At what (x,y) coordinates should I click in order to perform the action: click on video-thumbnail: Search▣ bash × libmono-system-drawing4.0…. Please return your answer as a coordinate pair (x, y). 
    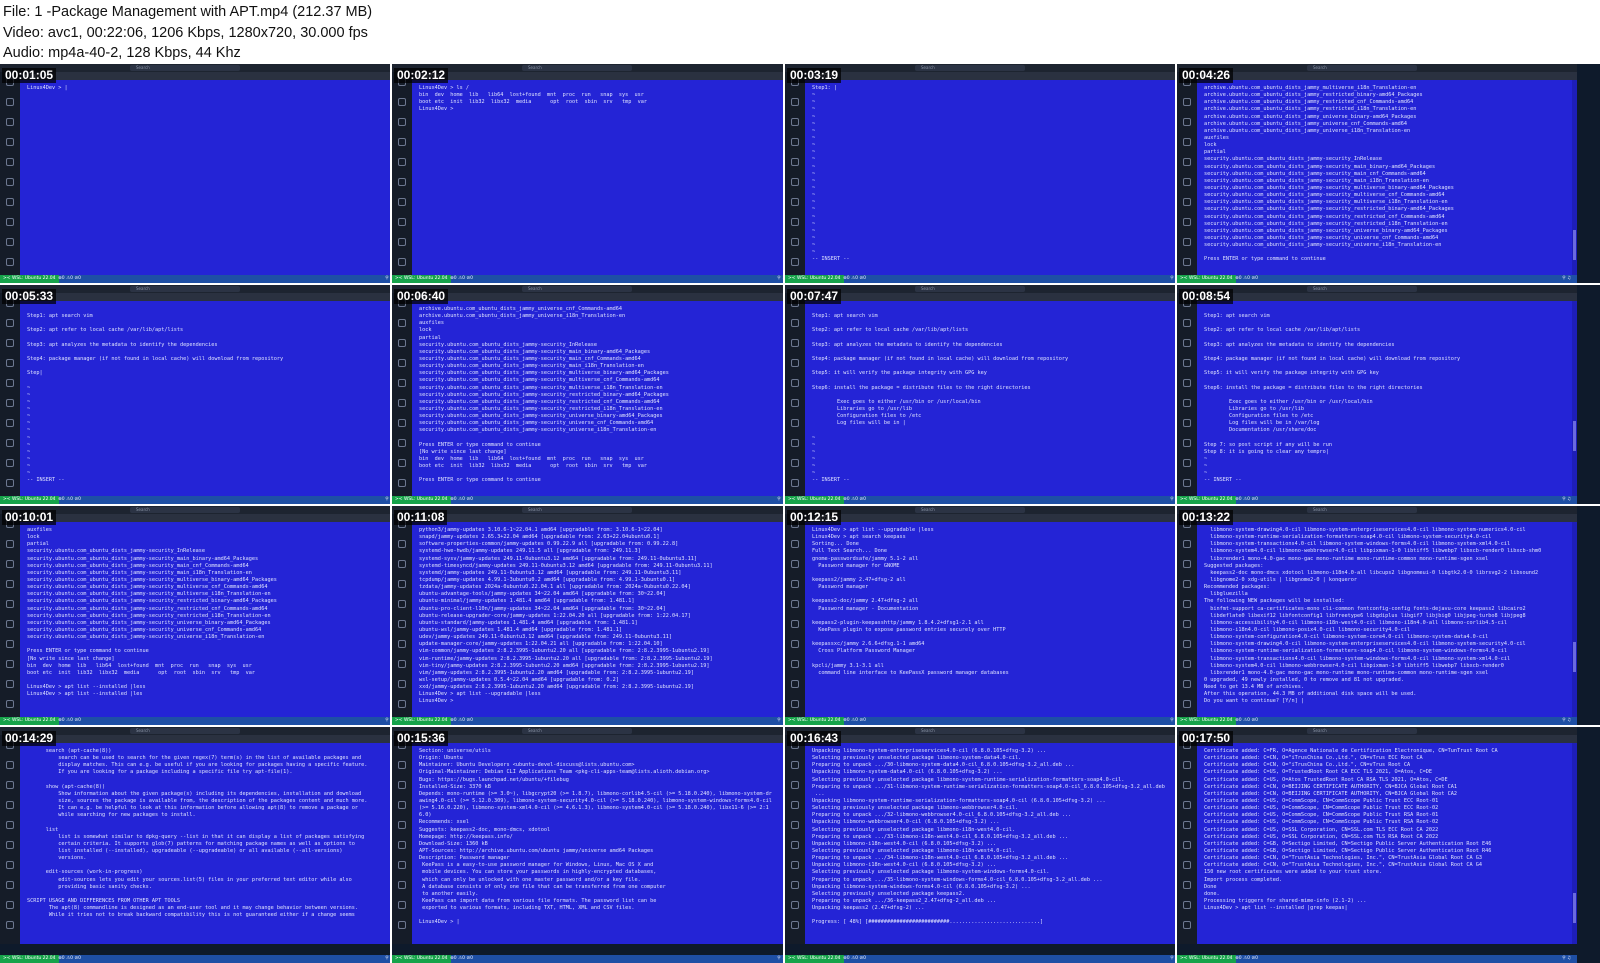
    Looking at the image, I should click on (1388, 615).